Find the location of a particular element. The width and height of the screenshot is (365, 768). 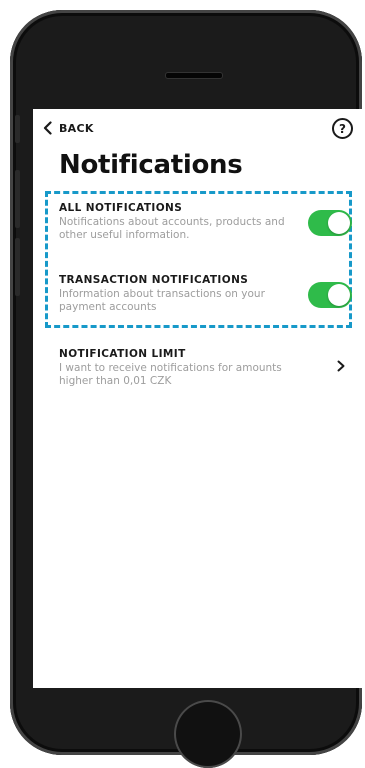

setting-title: NOTIFICATION LIMIT is located at coordinates (122, 354).